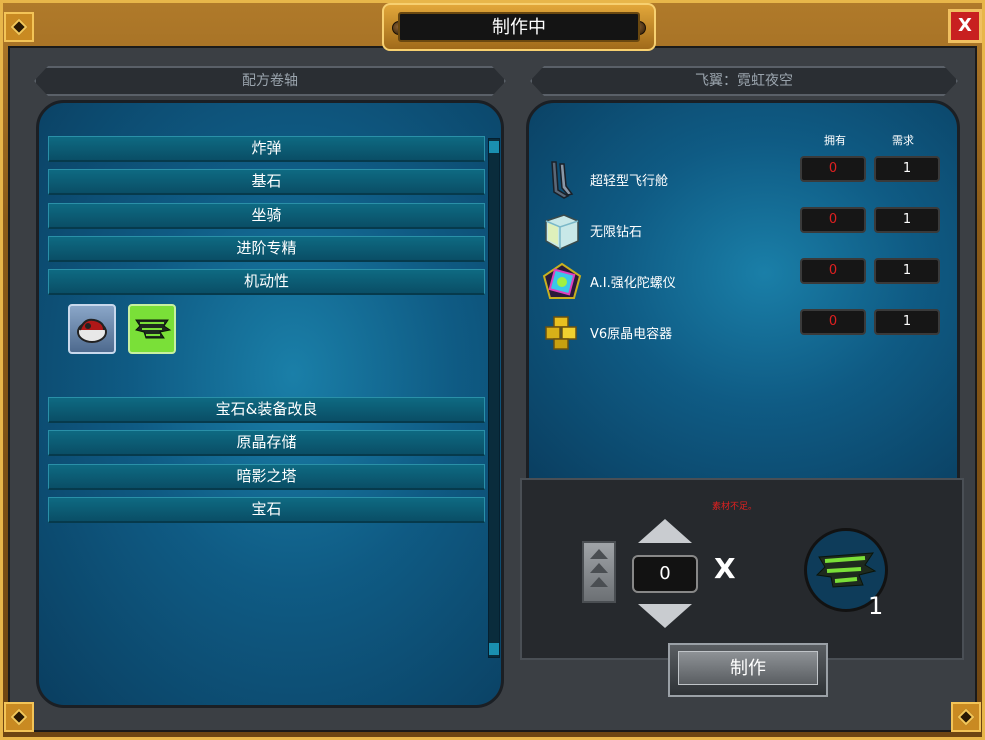 The width and height of the screenshot is (985, 740). What do you see at coordinates (742, 281) in the screenshot?
I see `material-row: A.I.强化陀螺仪 0 1` at bounding box center [742, 281].